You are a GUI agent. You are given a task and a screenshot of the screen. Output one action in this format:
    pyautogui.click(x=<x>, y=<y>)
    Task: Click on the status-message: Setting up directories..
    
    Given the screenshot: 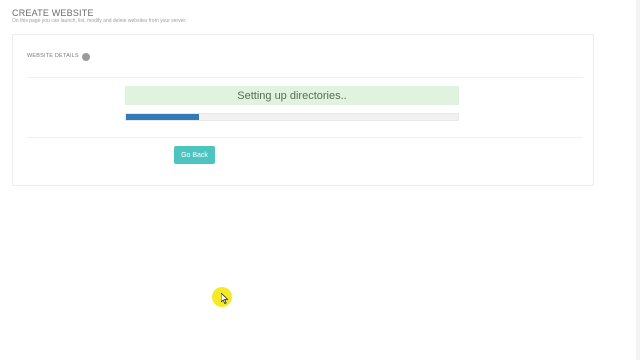 What is the action you would take?
    pyautogui.click(x=292, y=95)
    